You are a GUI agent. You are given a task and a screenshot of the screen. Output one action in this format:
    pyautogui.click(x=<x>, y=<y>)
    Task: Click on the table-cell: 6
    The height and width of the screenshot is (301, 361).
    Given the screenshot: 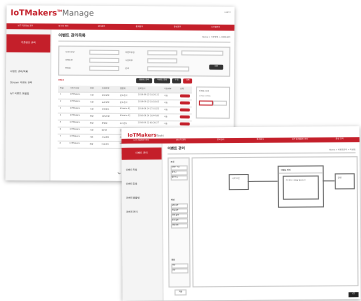 What is the action you would take?
    pyautogui.click(x=60, y=129)
    